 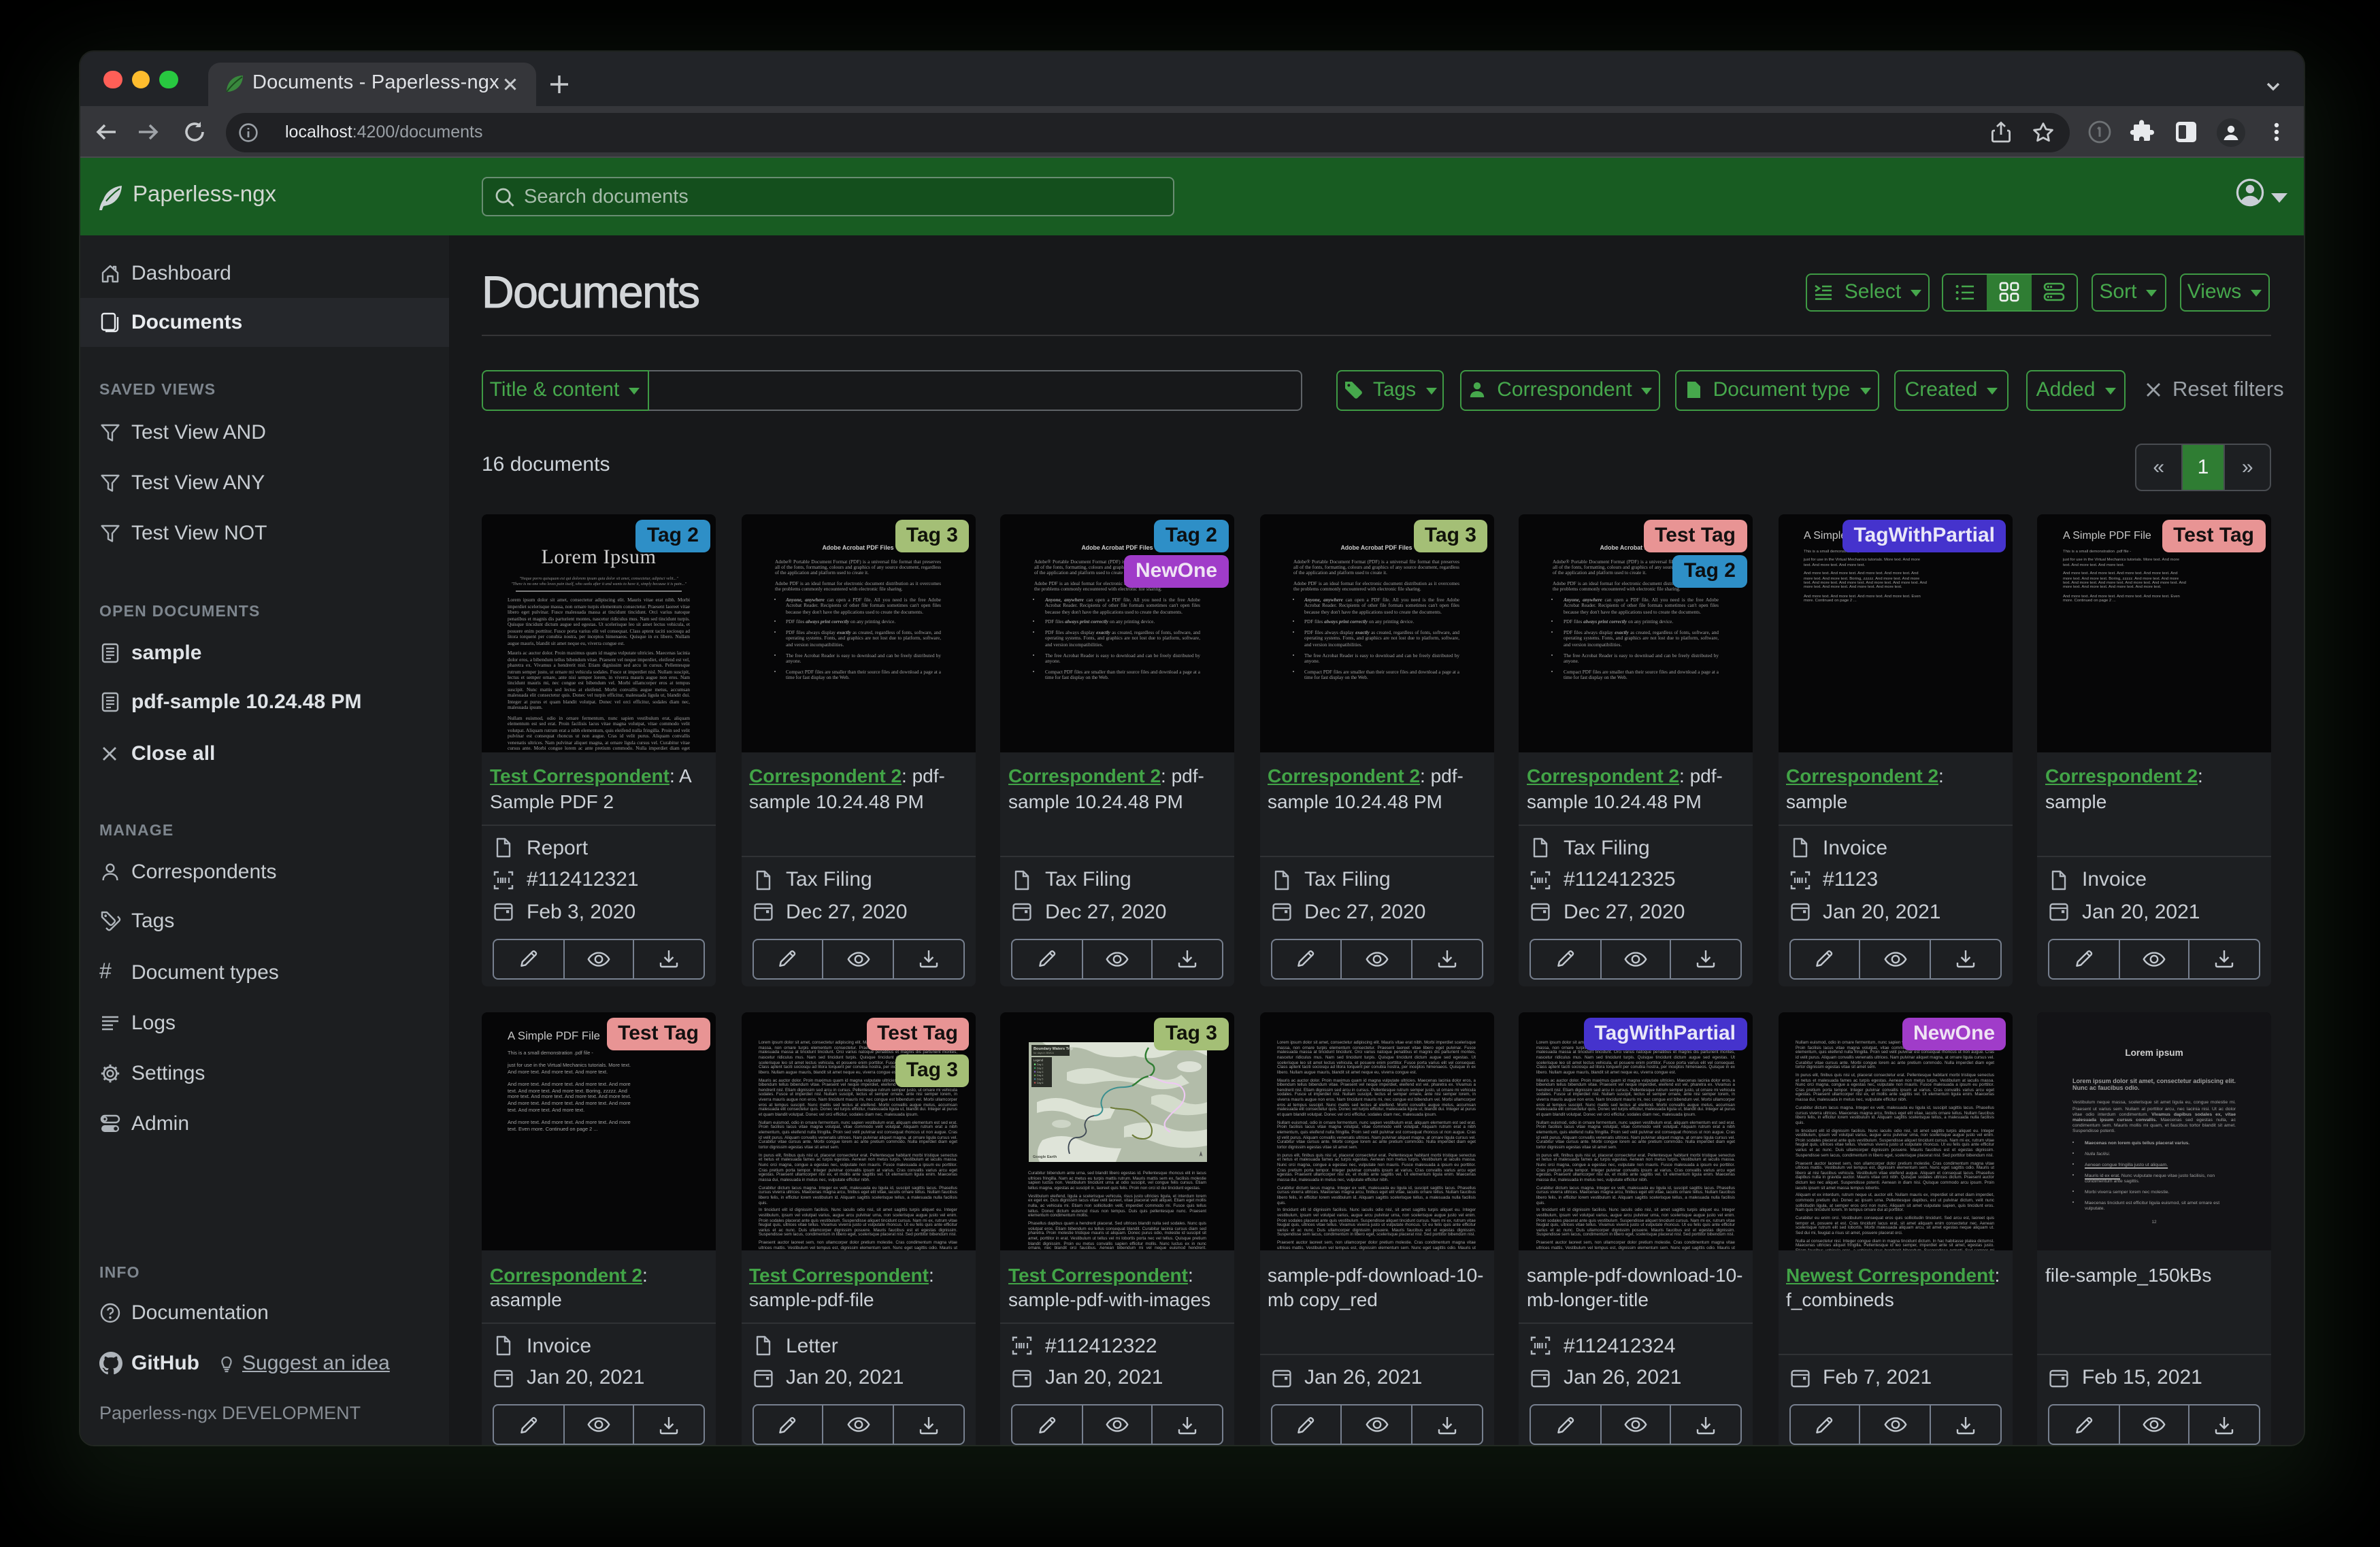 I want to click on svg-text: Day 1, so click(x=1039, y=1064).